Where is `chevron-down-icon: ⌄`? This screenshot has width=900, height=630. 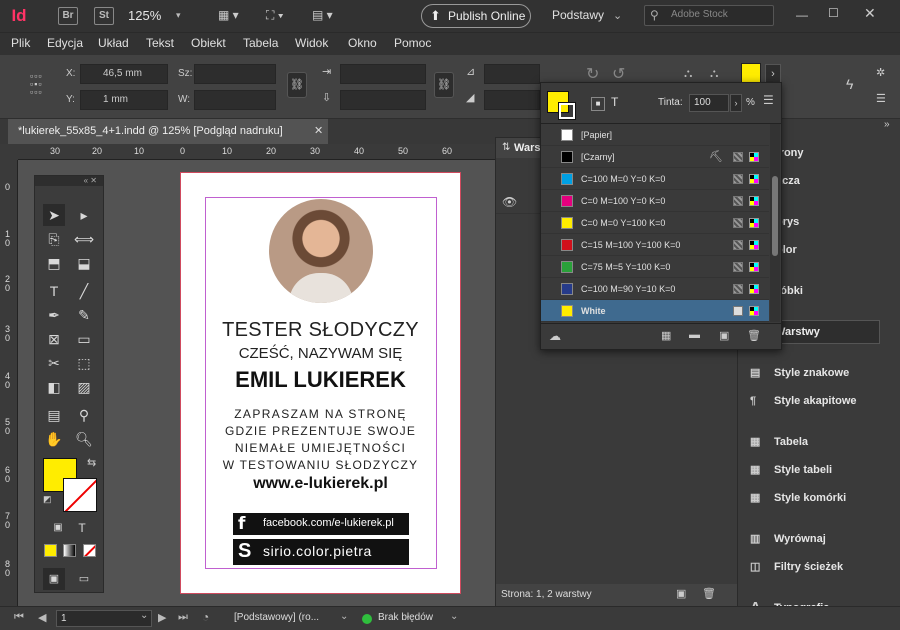
chevron-down-icon: ⌄ is located at coordinates (617, 15).